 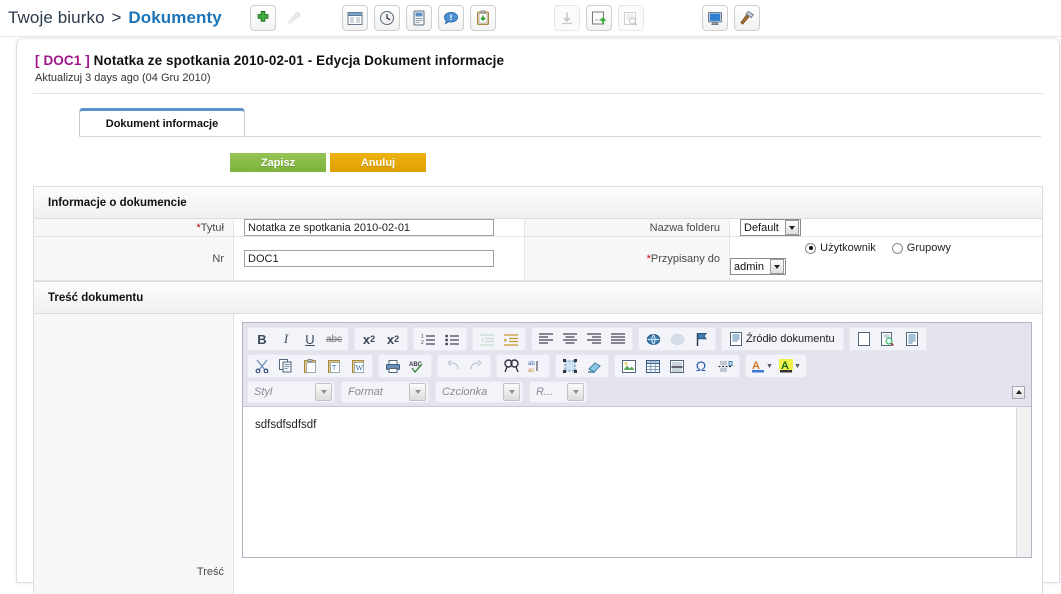 What do you see at coordinates (334, 339) in the screenshot?
I see `strikethrough-icon: abc` at bounding box center [334, 339].